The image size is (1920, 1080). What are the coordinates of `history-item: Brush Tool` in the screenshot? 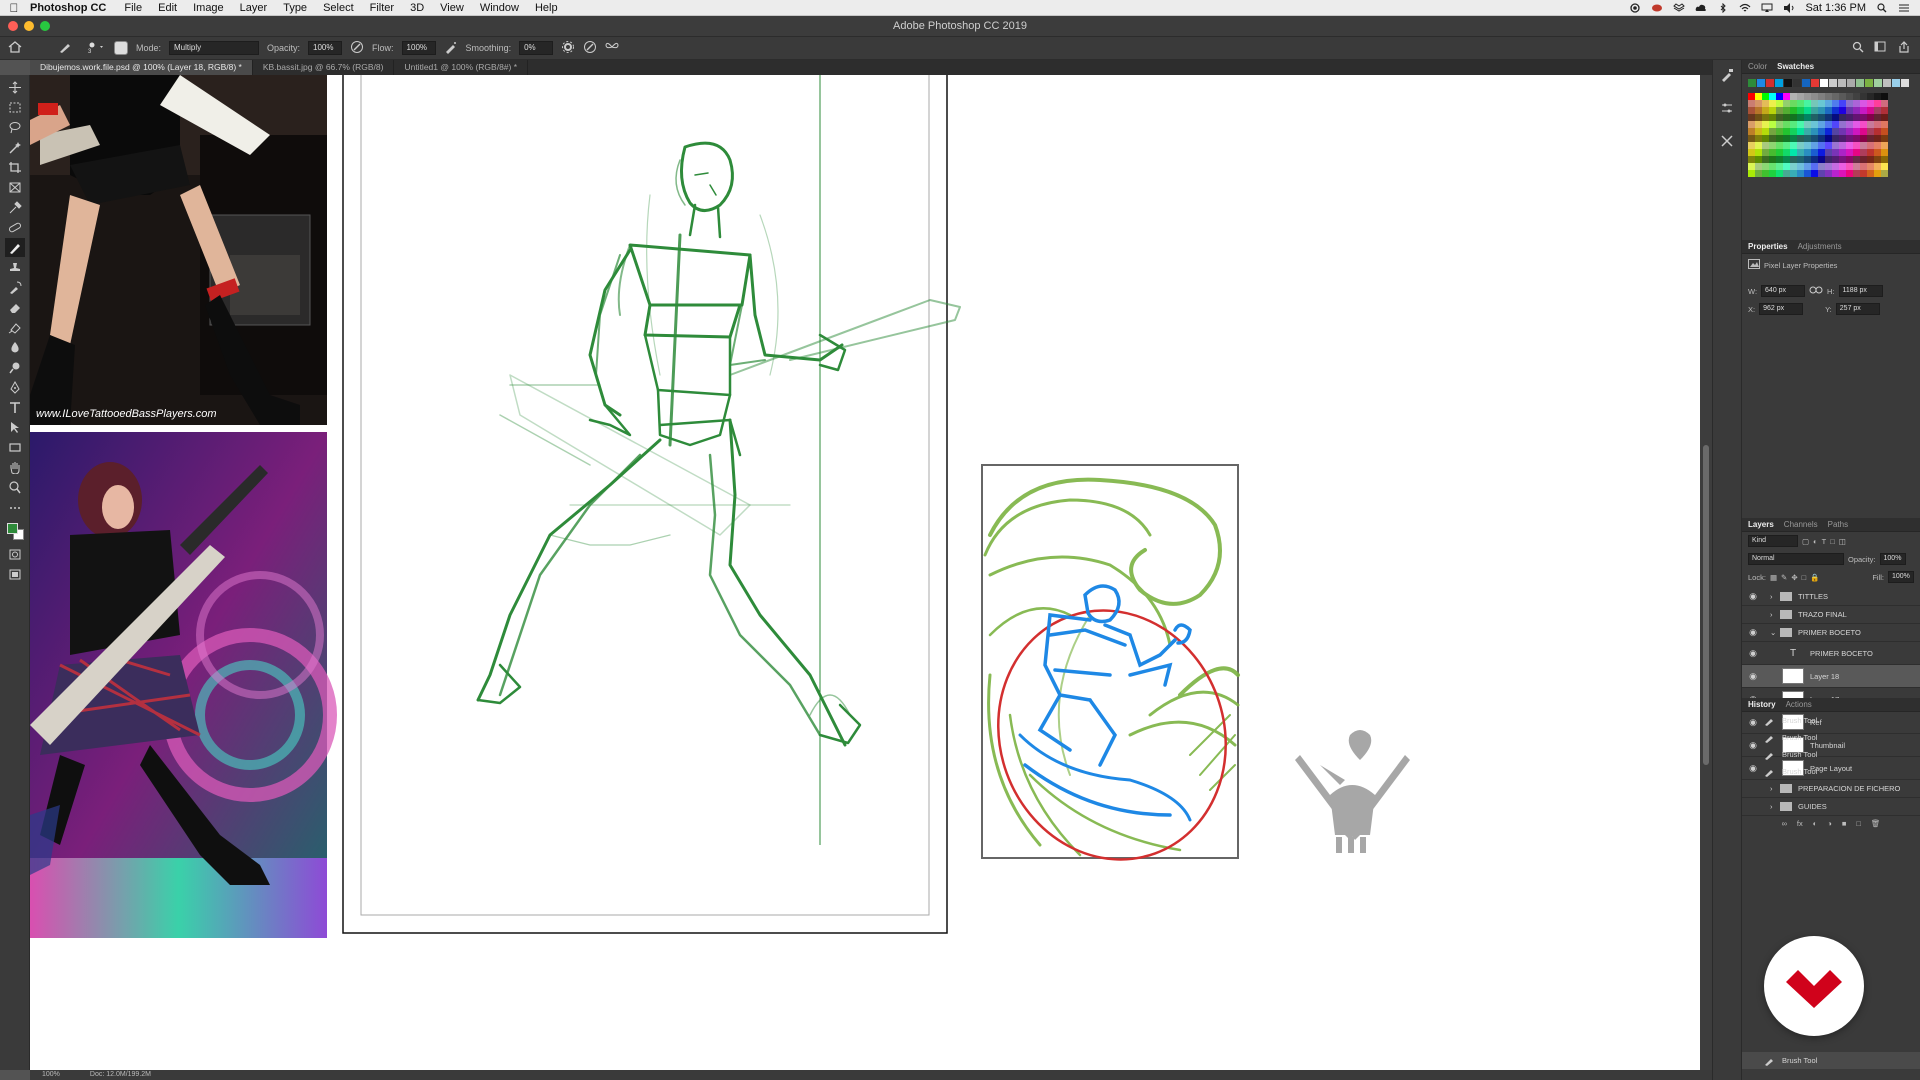 It's located at (1831, 771).